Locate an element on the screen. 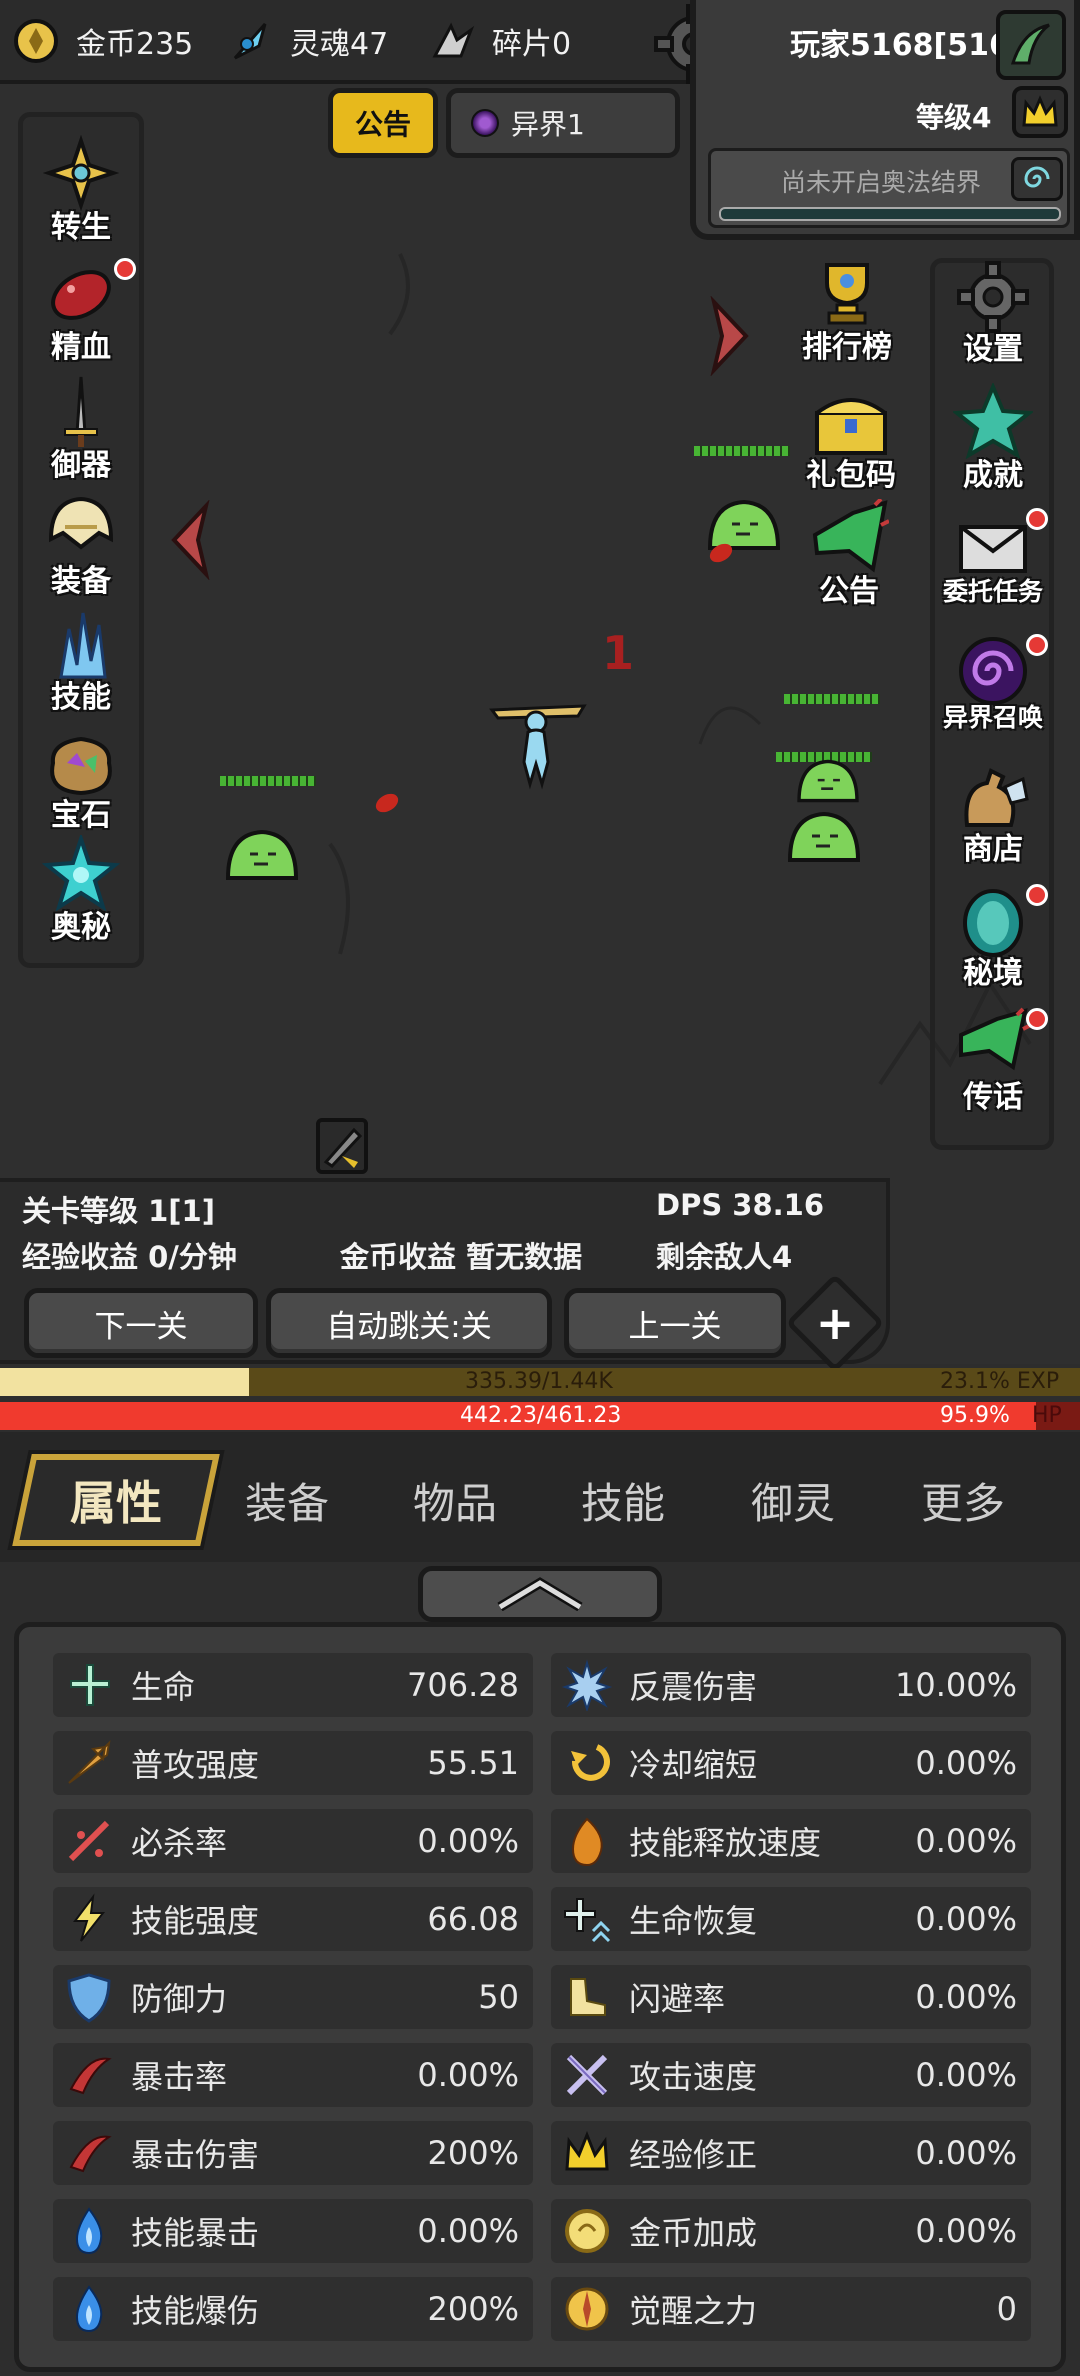  auto-skip-button: 自动跳关:关 is located at coordinates (409, 1323).